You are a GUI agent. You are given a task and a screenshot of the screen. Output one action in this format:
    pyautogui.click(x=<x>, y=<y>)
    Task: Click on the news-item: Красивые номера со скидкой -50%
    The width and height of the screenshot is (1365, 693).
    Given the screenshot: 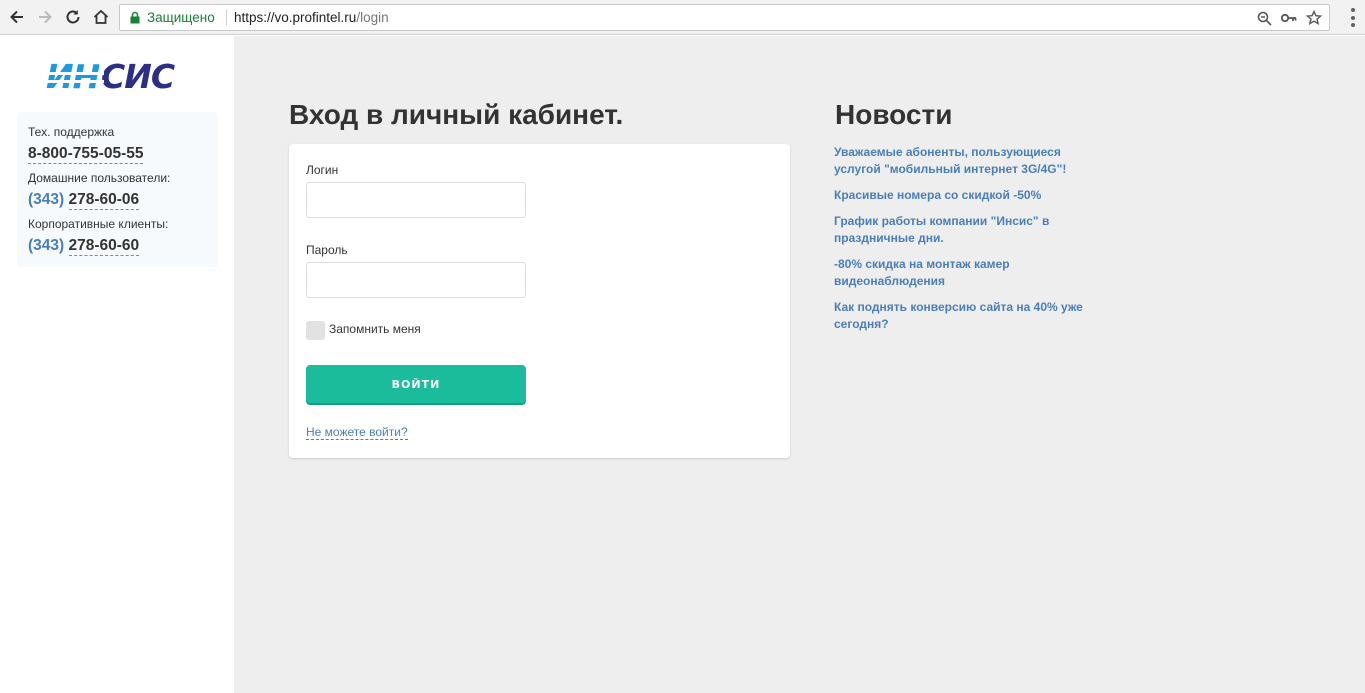 What is the action you would take?
    pyautogui.click(x=959, y=195)
    